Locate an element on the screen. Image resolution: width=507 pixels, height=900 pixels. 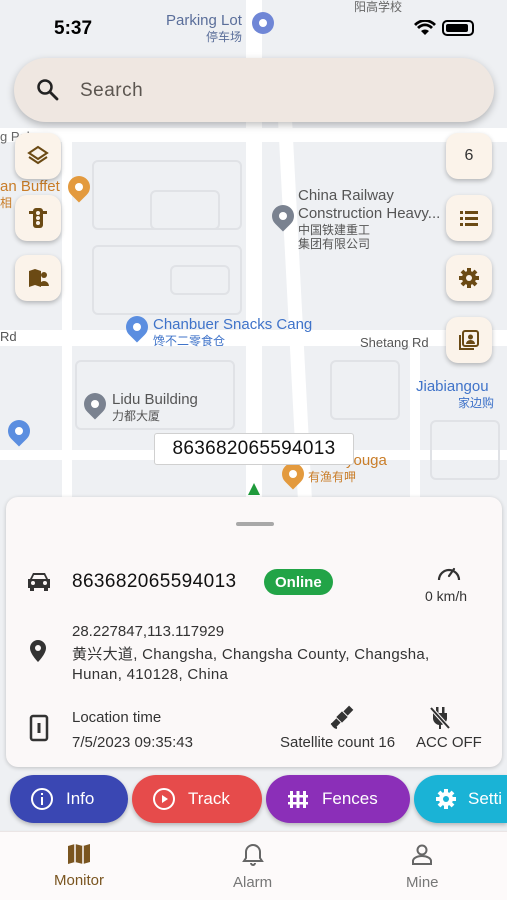
bottom-nav: Monitor Alarm Mine is located at coordinates (253, 865).